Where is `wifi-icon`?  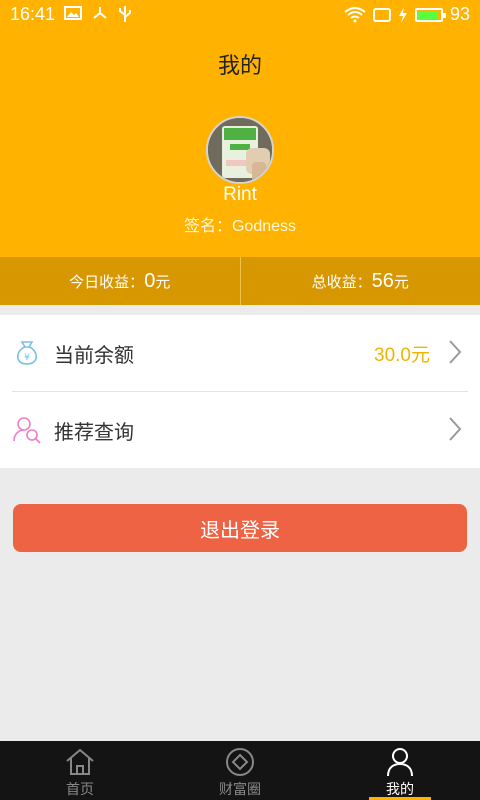 wifi-icon is located at coordinates (355, 14).